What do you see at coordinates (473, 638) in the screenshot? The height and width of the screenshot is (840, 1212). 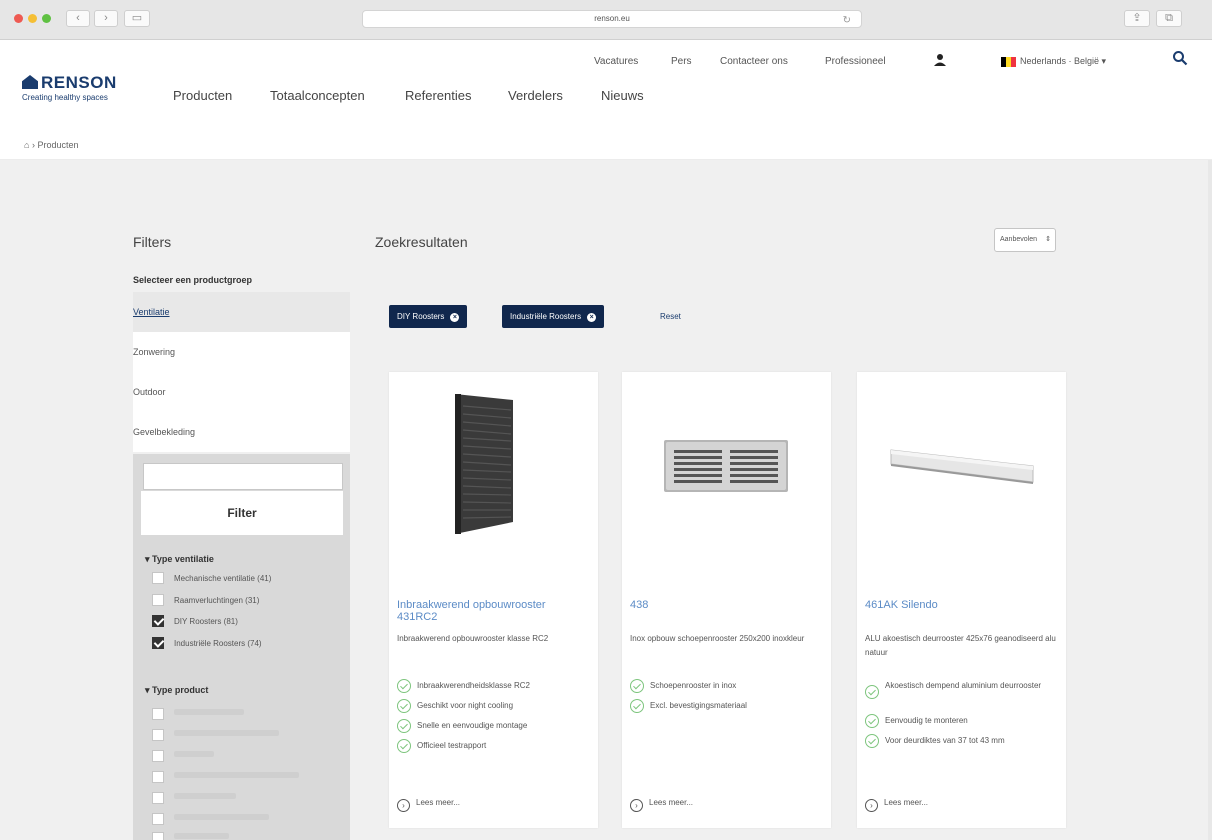 I see `product-description: Inbraakwerend opbouwrooster klasse RC2` at bounding box center [473, 638].